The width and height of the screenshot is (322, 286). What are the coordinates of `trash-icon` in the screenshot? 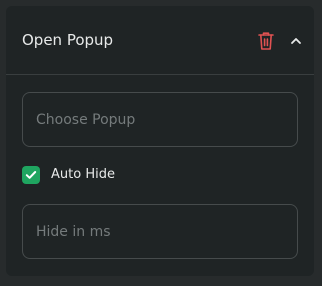 It's located at (266, 41).